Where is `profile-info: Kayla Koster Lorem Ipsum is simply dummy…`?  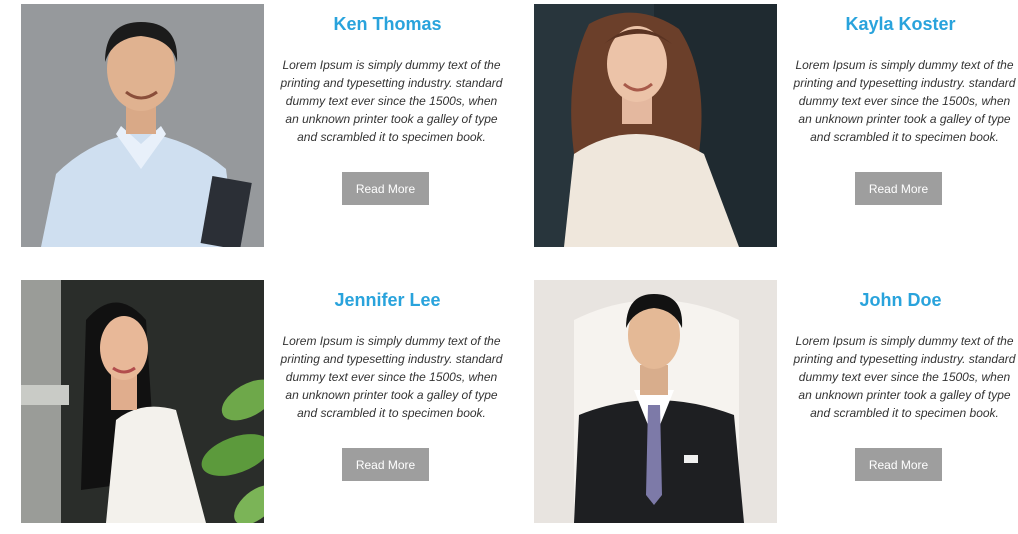 profile-info: Kayla Koster Lorem Ipsum is simply dummy… is located at coordinates (897, 125).